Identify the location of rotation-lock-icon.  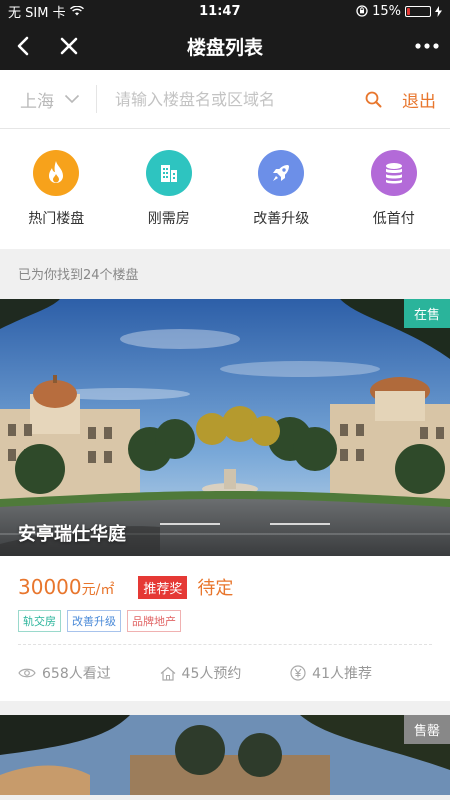
(362, 11).